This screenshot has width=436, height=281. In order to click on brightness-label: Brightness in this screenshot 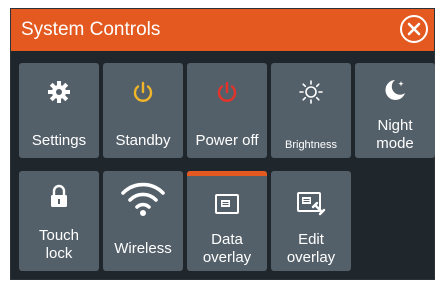, I will do `click(311, 145)`.